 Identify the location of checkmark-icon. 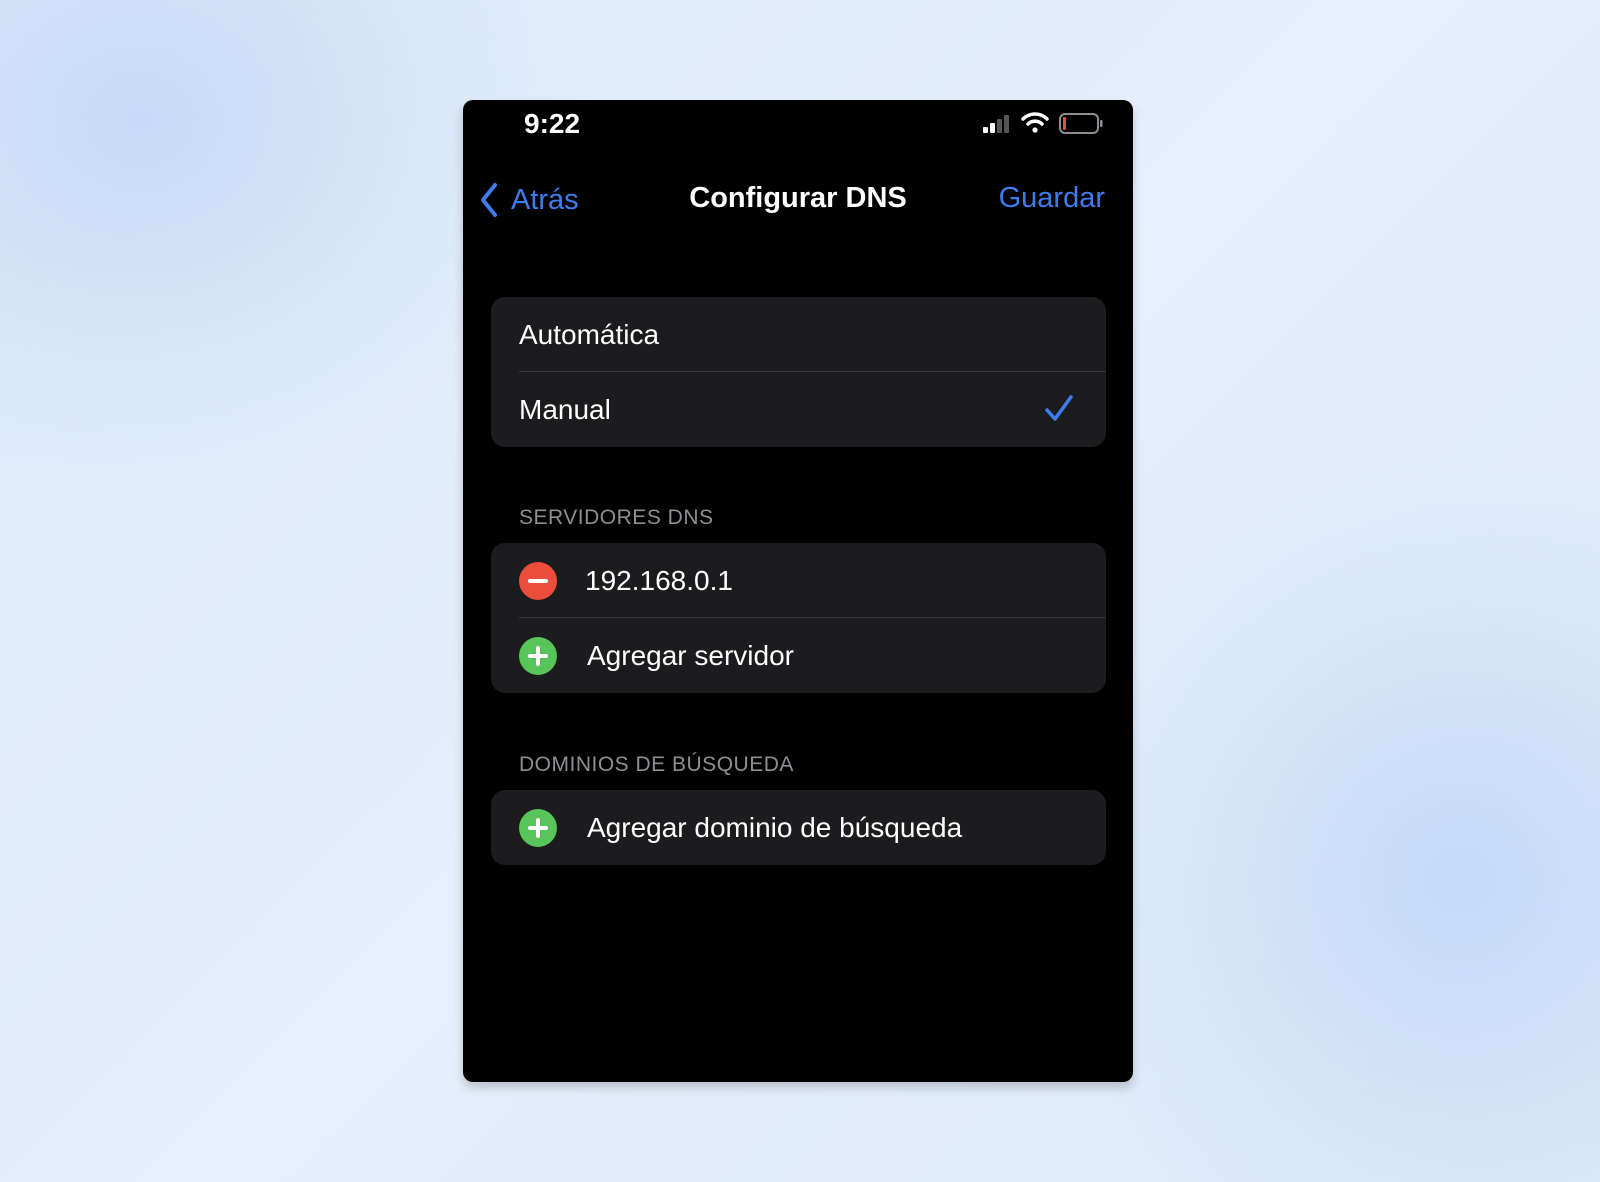
(1059, 408).